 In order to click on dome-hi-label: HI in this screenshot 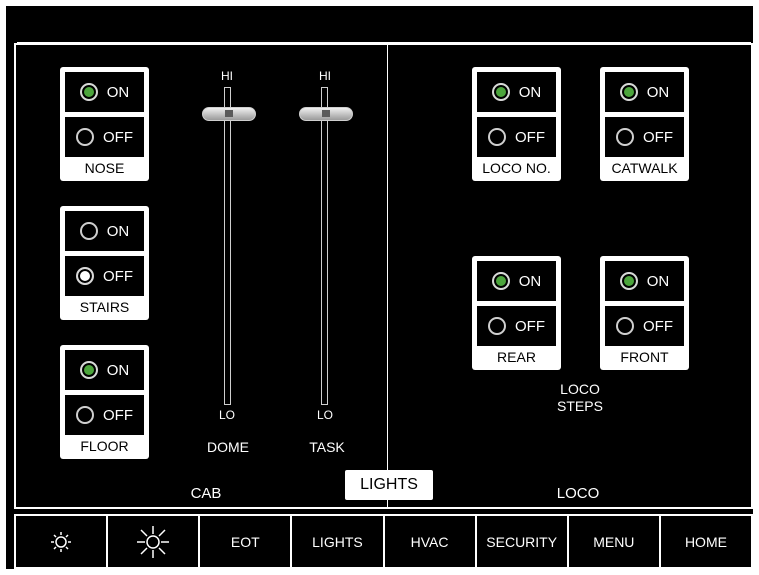, I will do `click(227, 76)`.